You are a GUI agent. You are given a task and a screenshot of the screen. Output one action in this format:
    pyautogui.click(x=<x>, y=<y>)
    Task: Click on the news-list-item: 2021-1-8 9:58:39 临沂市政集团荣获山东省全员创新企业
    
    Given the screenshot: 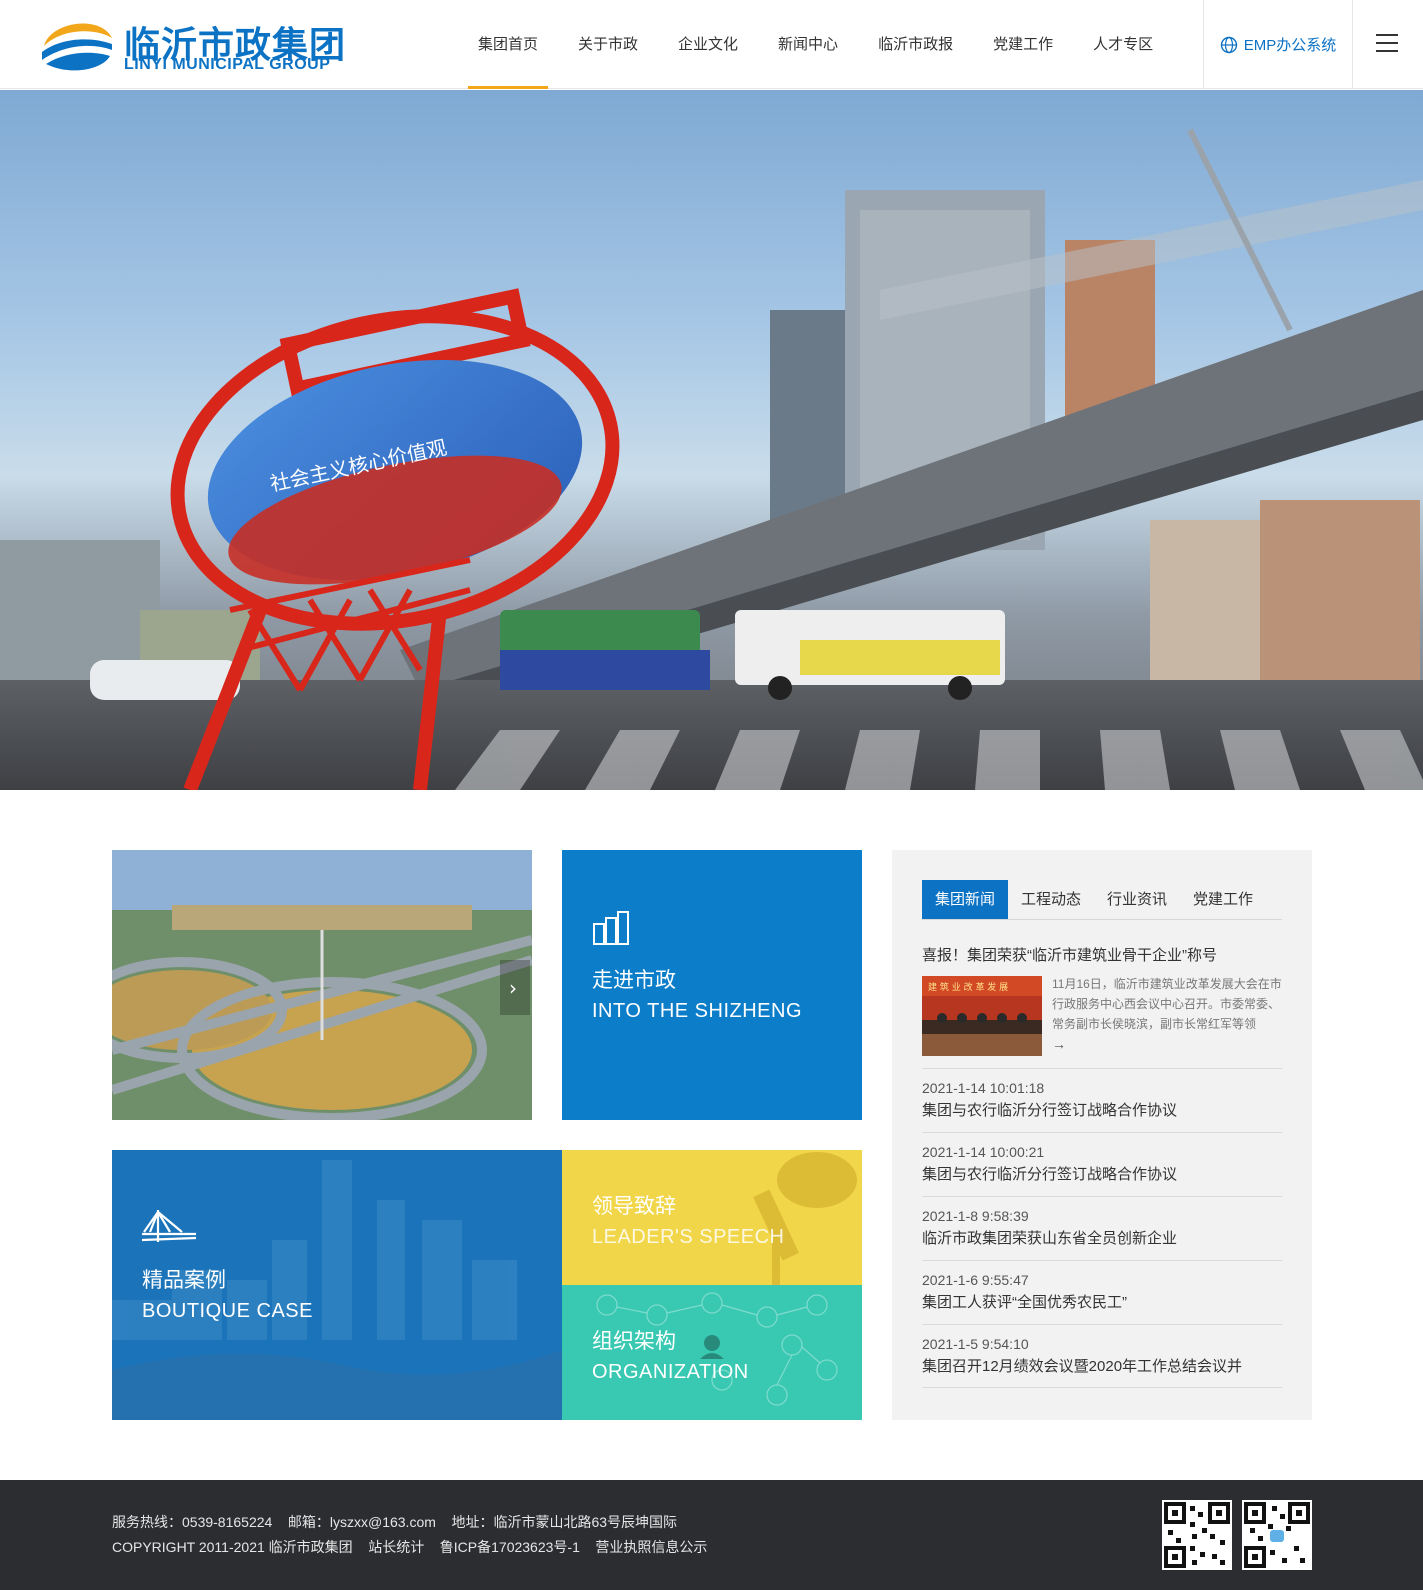 What is the action you would take?
    pyautogui.click(x=1102, y=1228)
    